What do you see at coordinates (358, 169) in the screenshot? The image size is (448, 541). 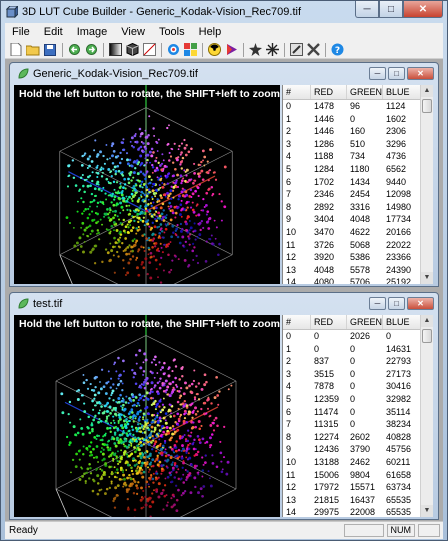 I see `table-row: 5 1284 1180 6562` at bounding box center [358, 169].